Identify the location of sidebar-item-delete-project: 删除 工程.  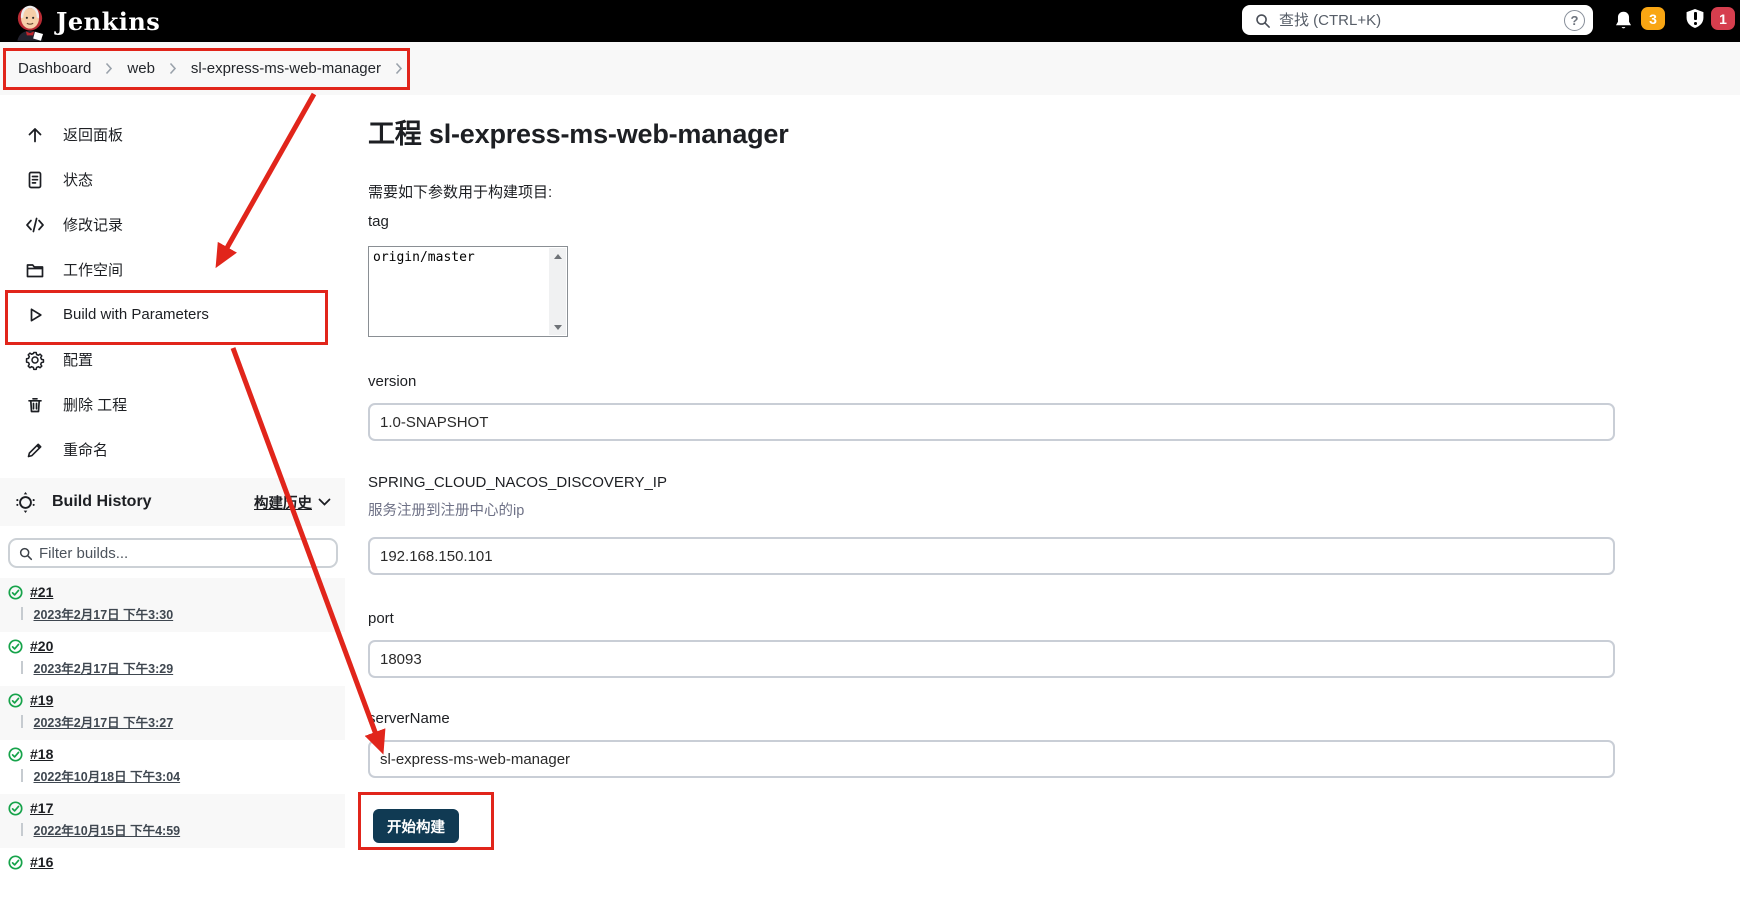
(172, 404).